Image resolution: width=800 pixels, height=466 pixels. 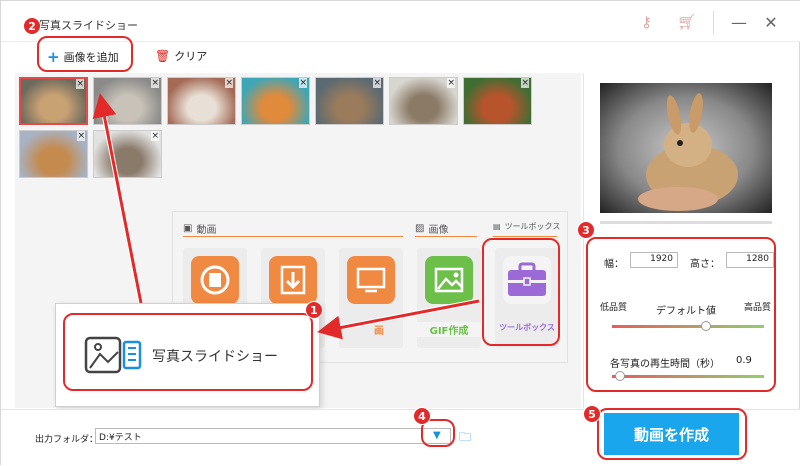 I want to click on thumbnail-red-panda: ×, so click(x=497, y=101).